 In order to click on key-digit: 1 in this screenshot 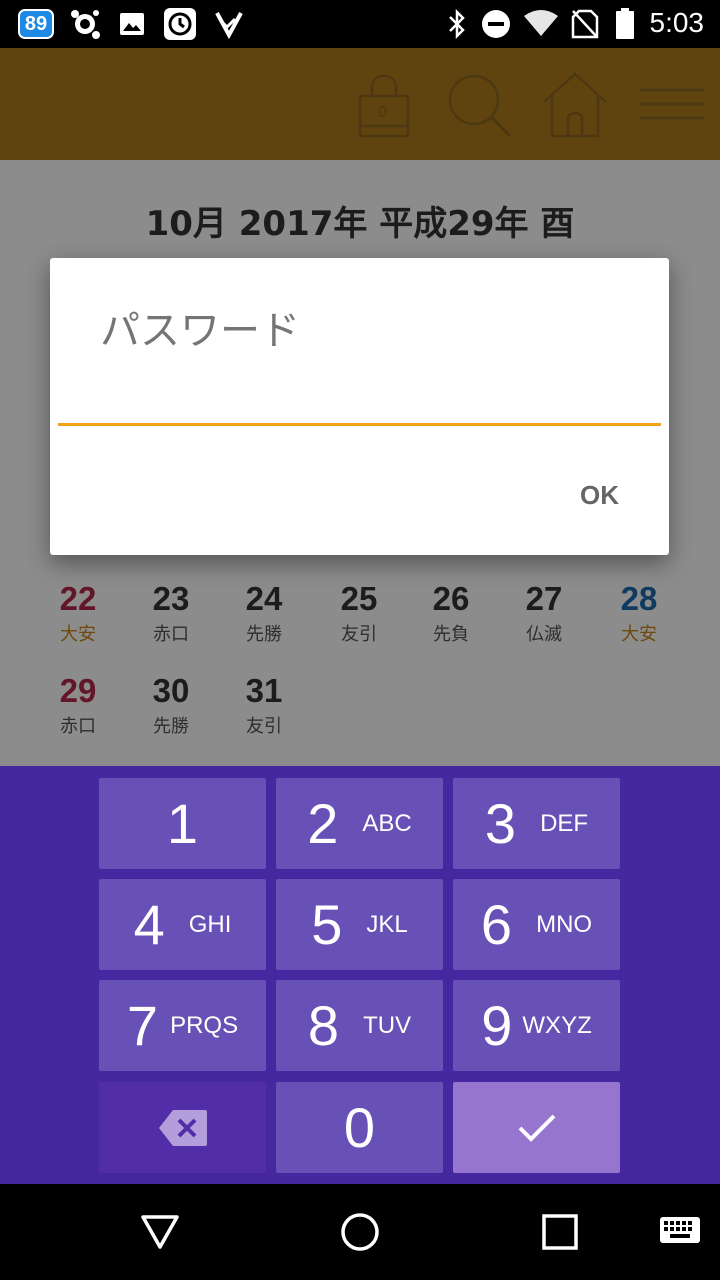, I will do `click(182, 823)`.